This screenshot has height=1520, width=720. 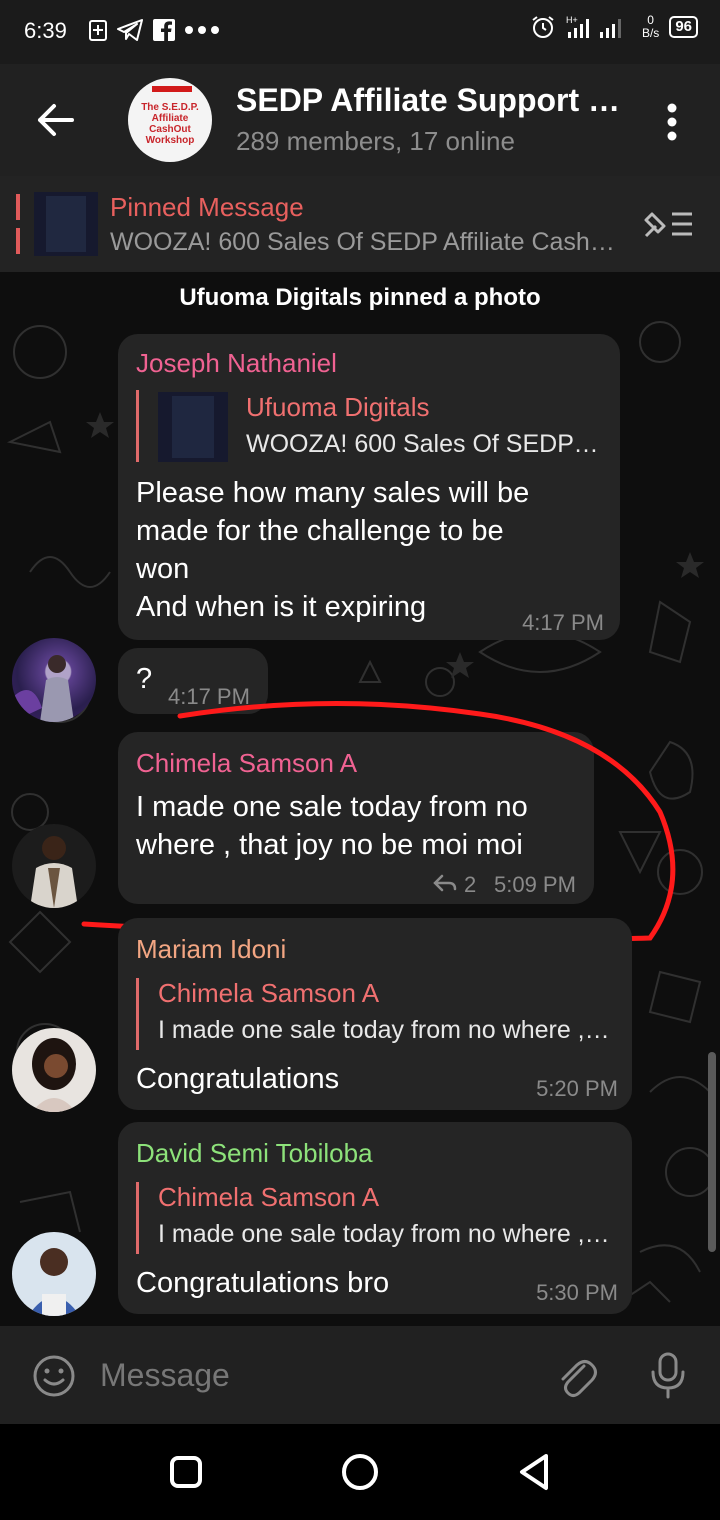 What do you see at coordinates (170, 129) in the screenshot?
I see `avatar-text-line: CashOut` at bounding box center [170, 129].